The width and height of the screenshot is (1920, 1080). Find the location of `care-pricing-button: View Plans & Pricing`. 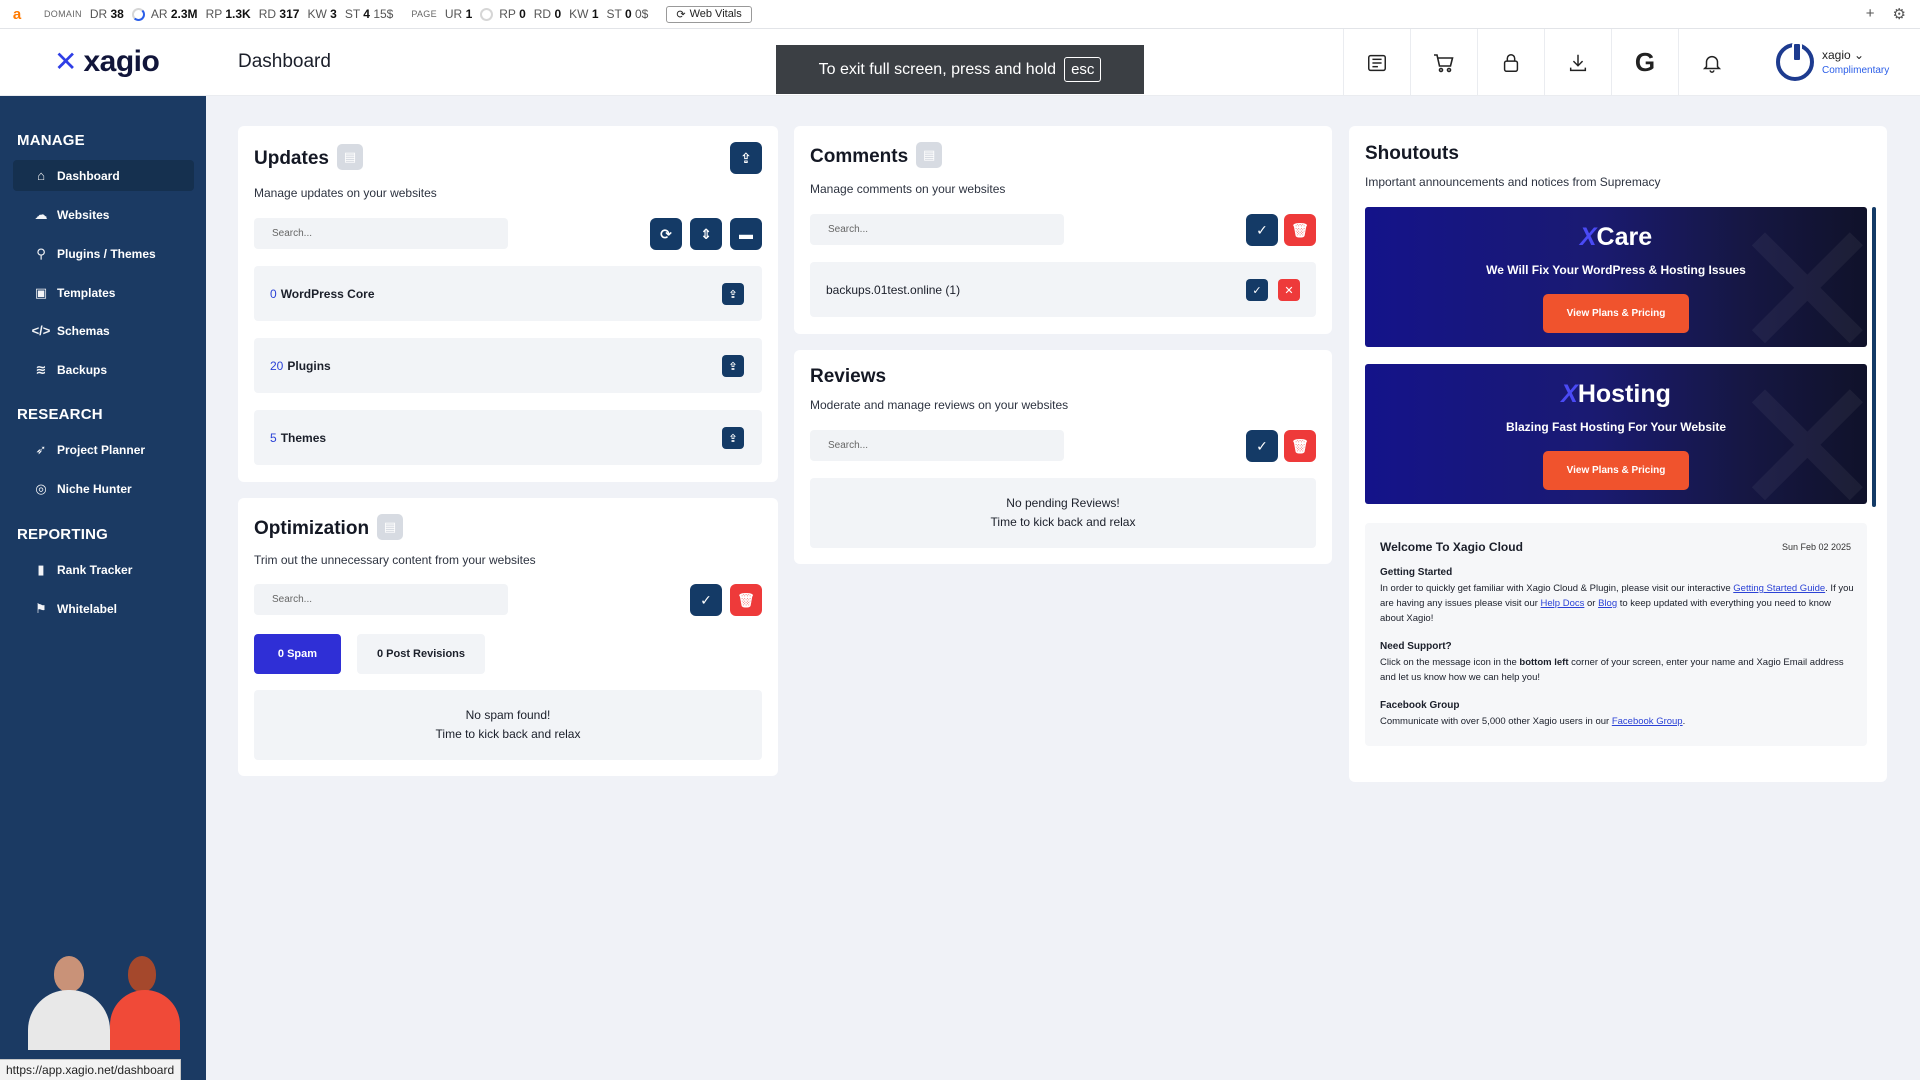

care-pricing-button: View Plans & Pricing is located at coordinates (1616, 313).